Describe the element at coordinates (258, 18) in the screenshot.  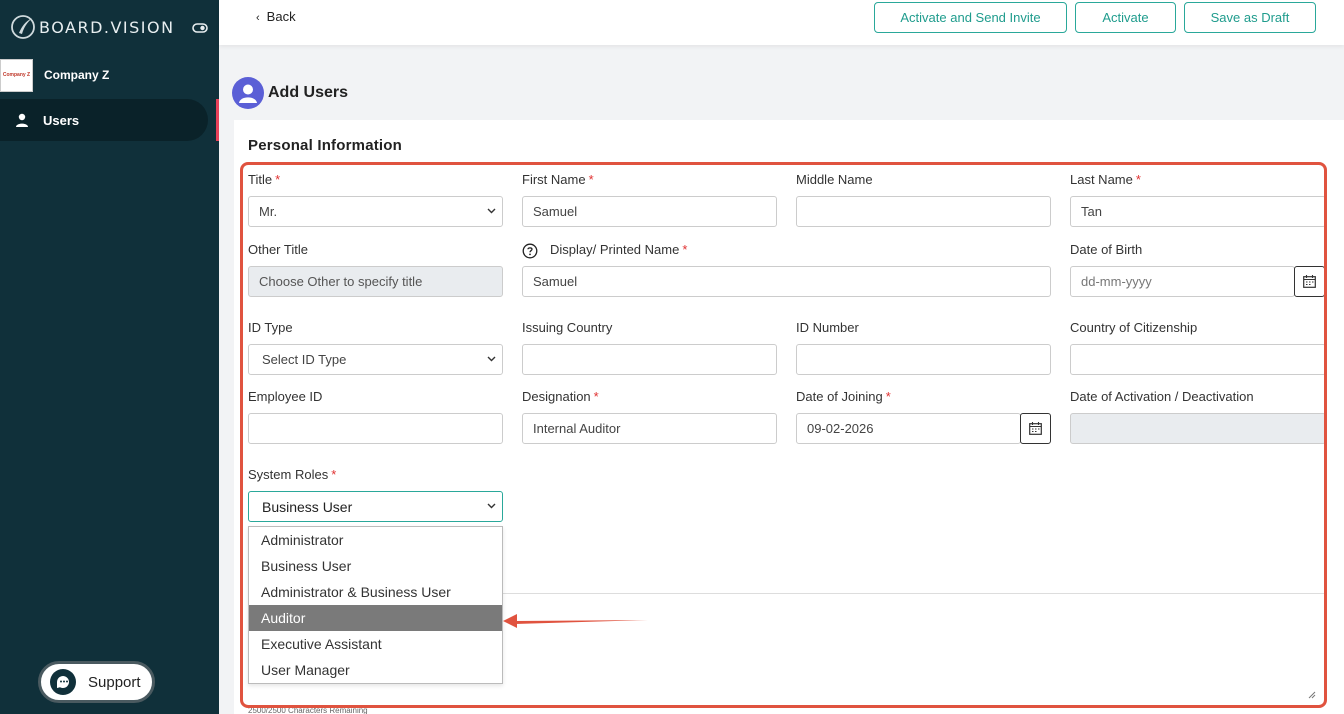
I see `chevron-left-icon: ‹` at that location.